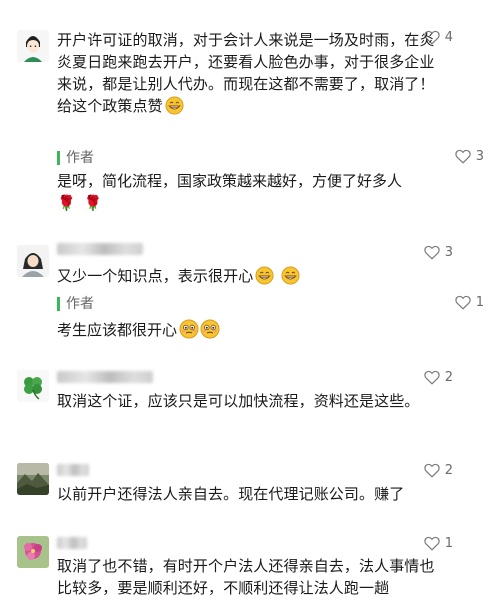  Describe the element at coordinates (448, 37) in the screenshot. I see `like-count: 4` at that location.